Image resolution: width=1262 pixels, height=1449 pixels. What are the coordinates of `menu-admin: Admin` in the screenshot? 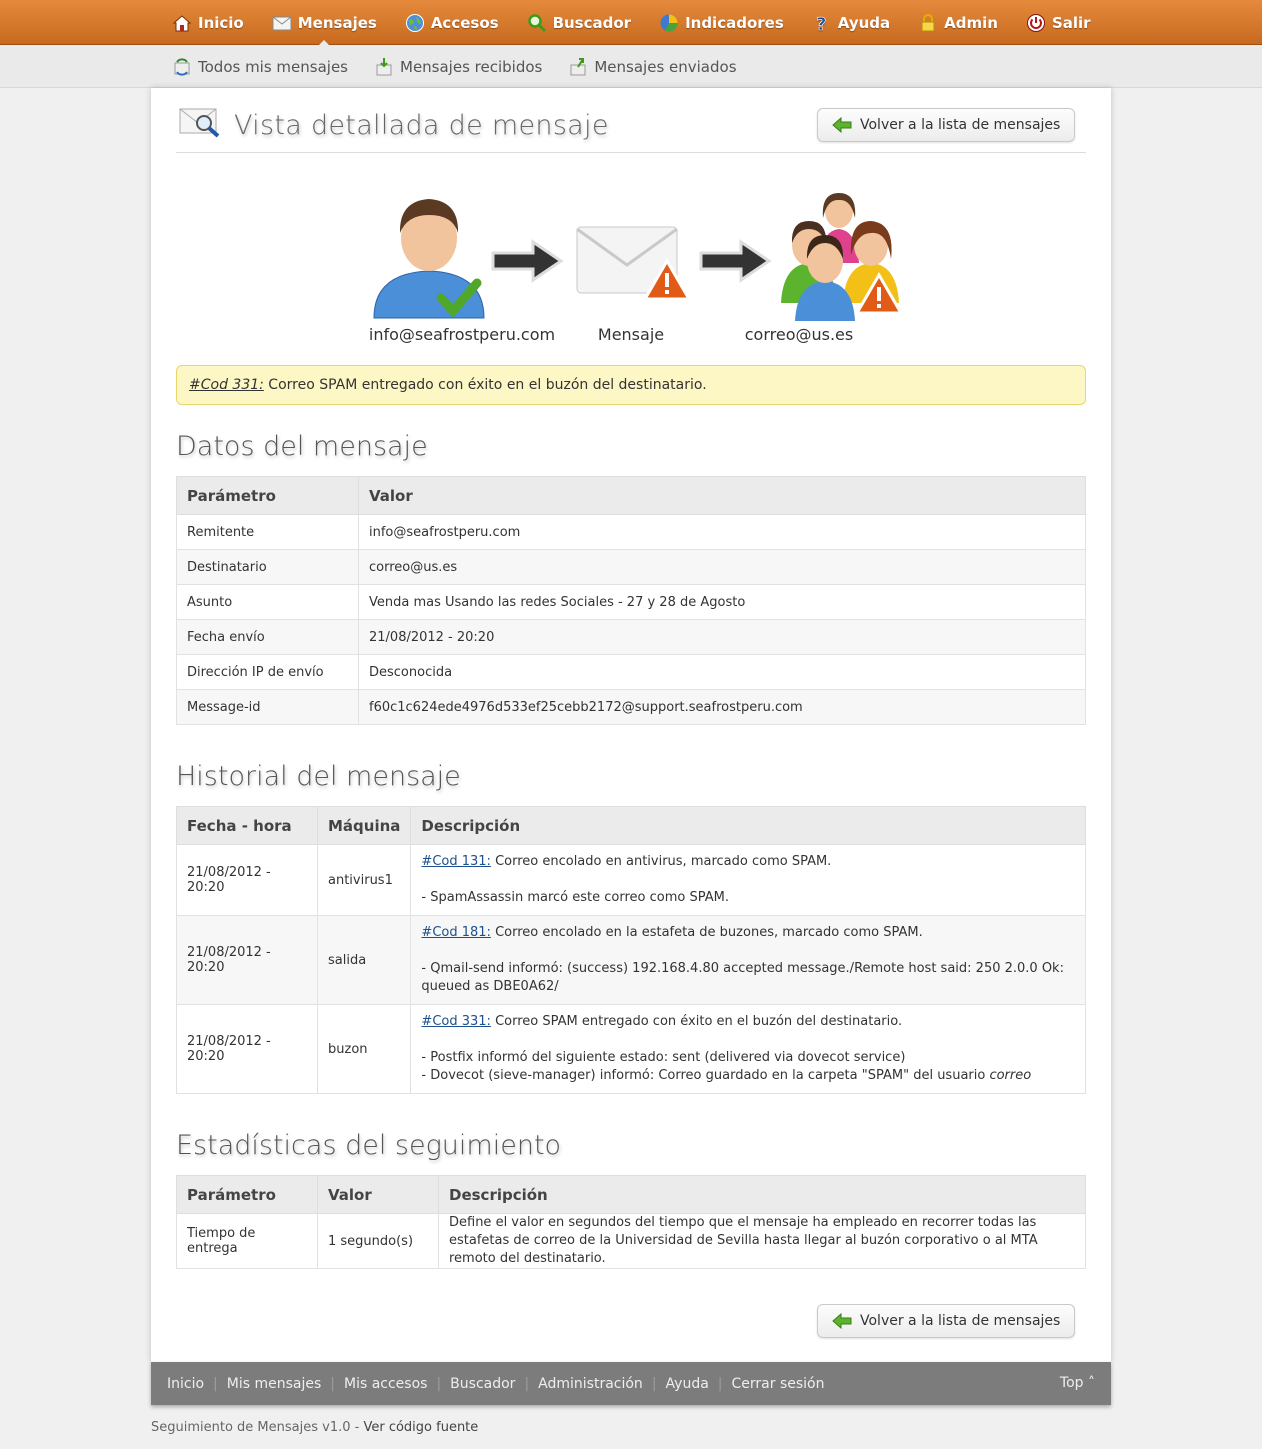 It's located at (958, 22).